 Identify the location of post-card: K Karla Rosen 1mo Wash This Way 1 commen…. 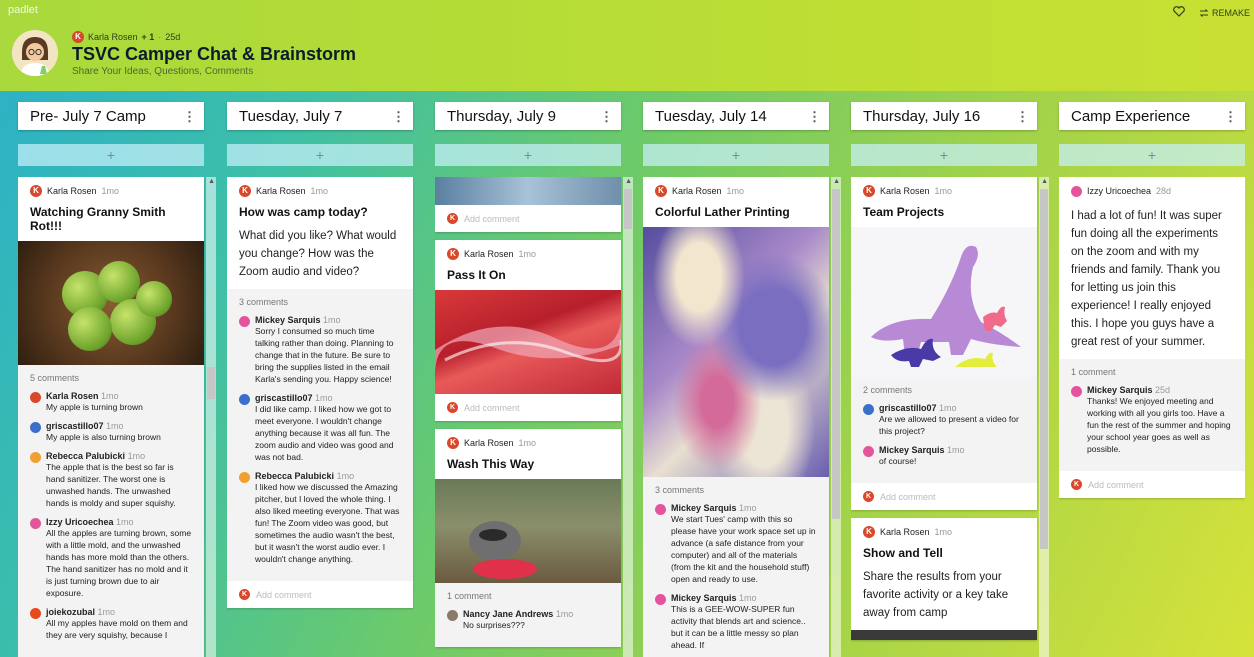
(528, 538).